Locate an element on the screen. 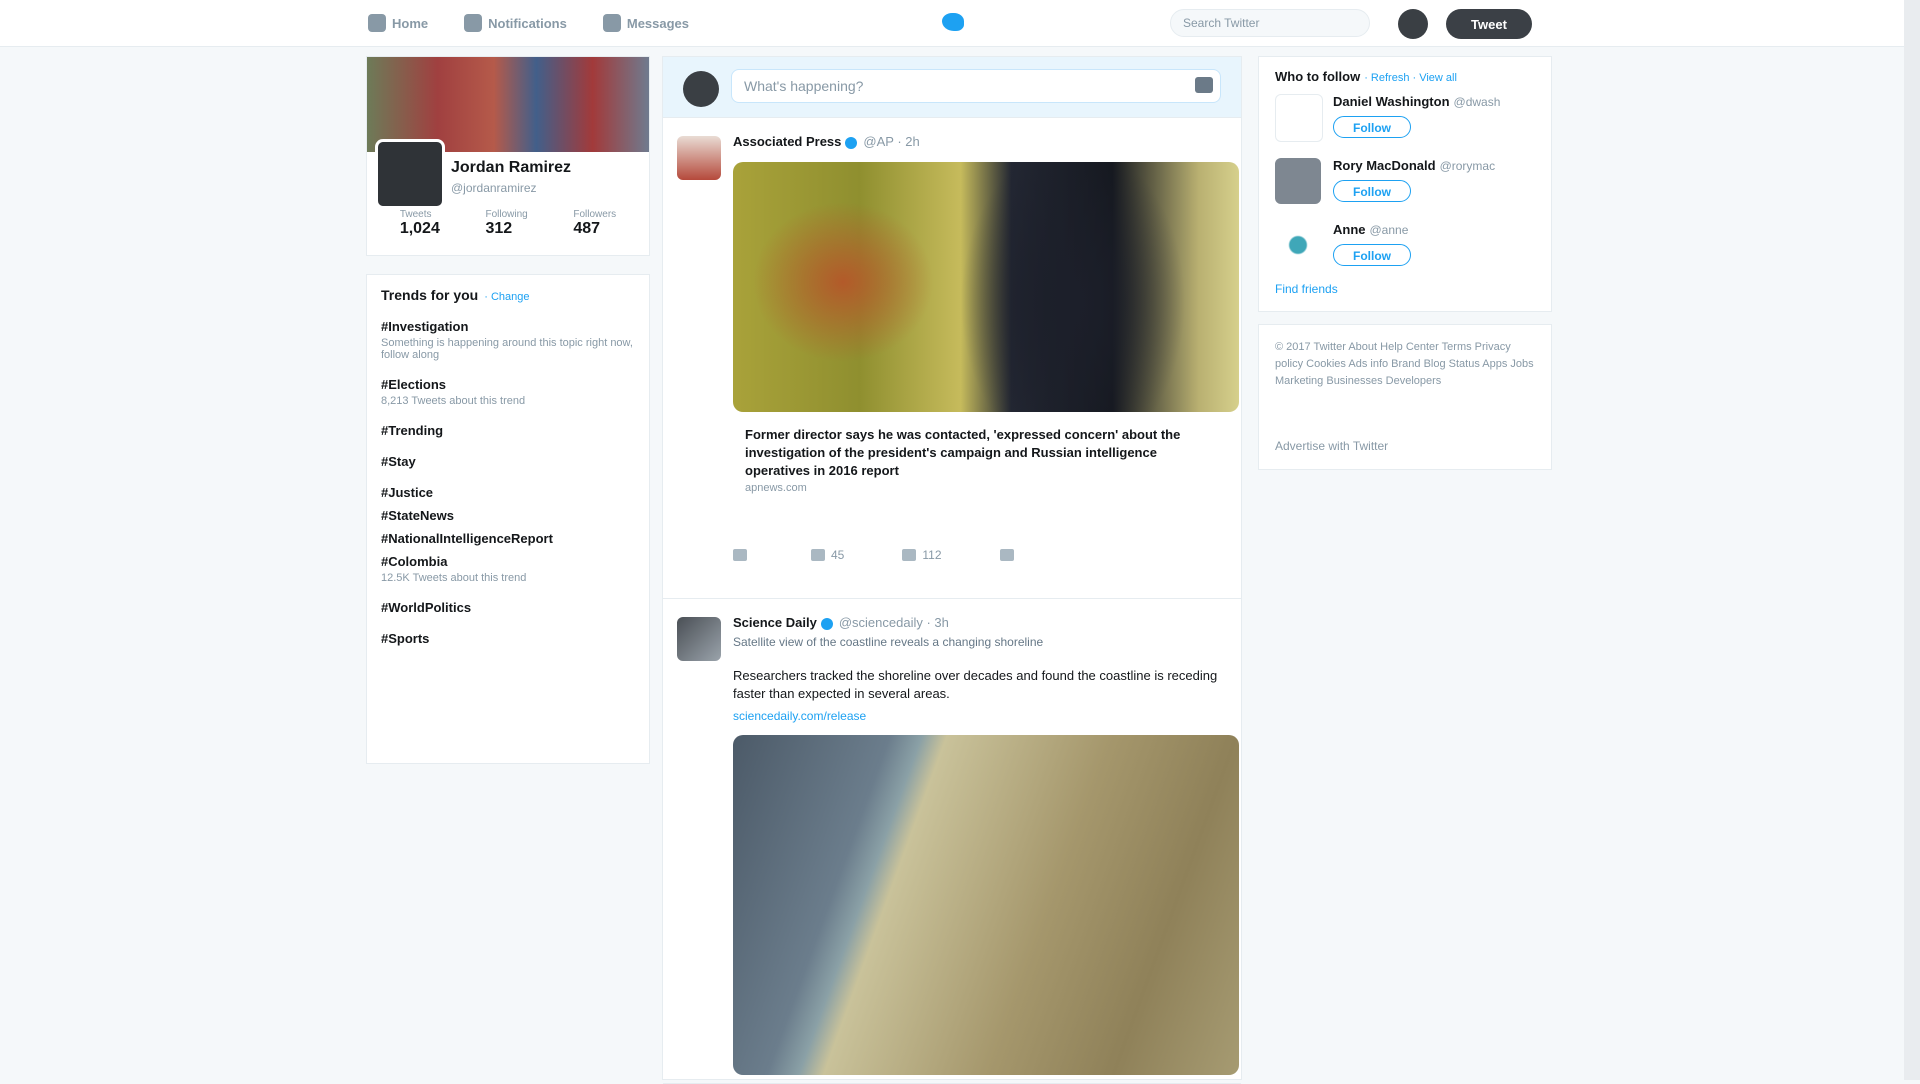 The height and width of the screenshot is (1084, 1920). suggestion-name: Rory MacDonald @rorymac is located at coordinates (1414, 165).